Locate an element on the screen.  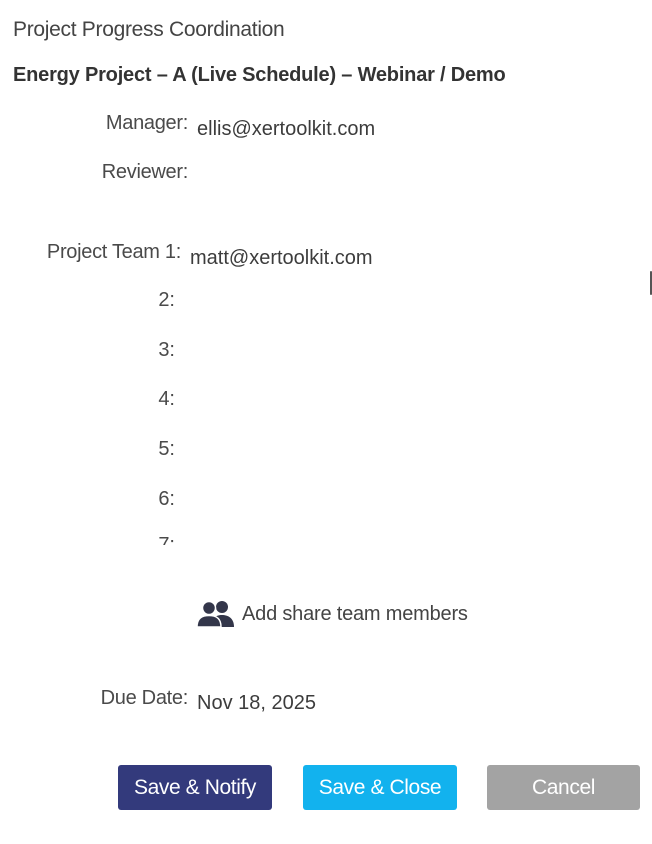
team-member-number: 4: is located at coordinates (166, 399).